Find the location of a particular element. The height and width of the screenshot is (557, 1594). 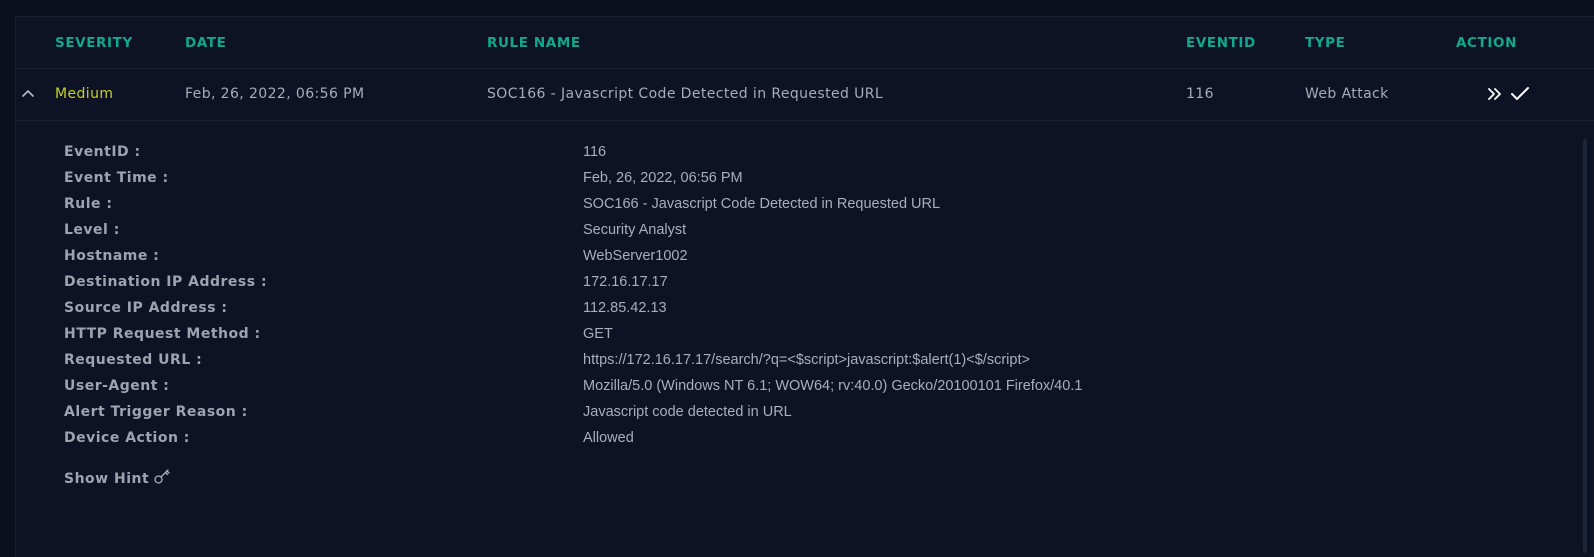

type-cell: Web Attack is located at coordinates (1347, 94).